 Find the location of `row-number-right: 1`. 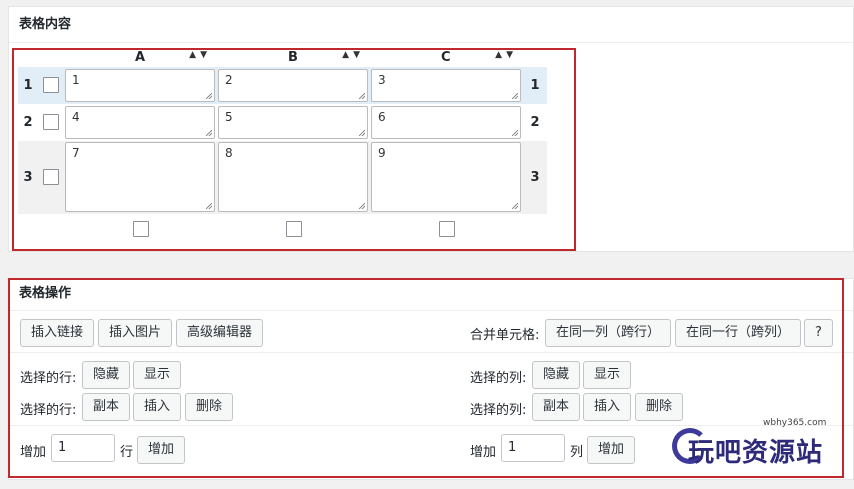

row-number-right: 1 is located at coordinates (535, 85).